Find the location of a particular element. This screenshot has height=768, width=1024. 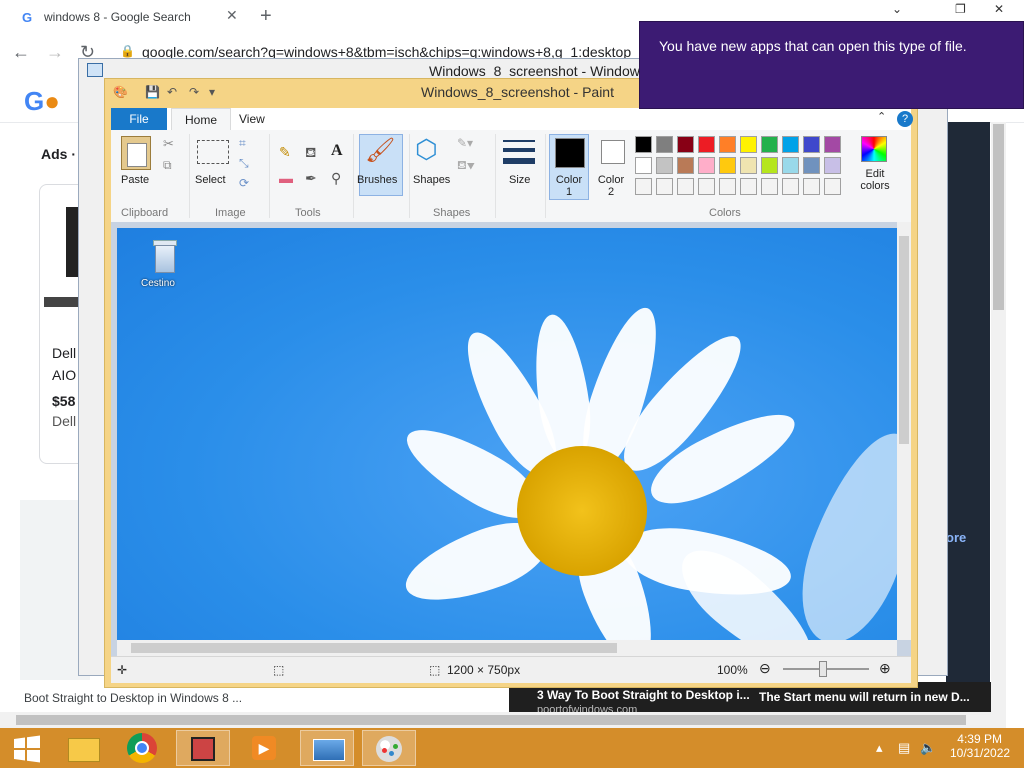

magnifier-icon: ⚲ is located at coordinates (336, 178).